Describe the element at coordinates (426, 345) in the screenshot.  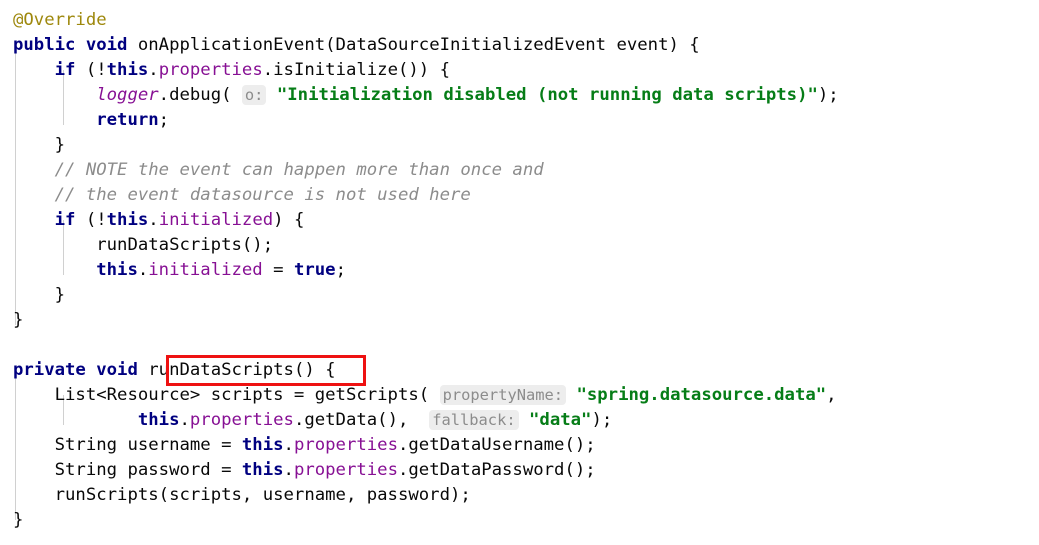
I see `code-line` at that location.